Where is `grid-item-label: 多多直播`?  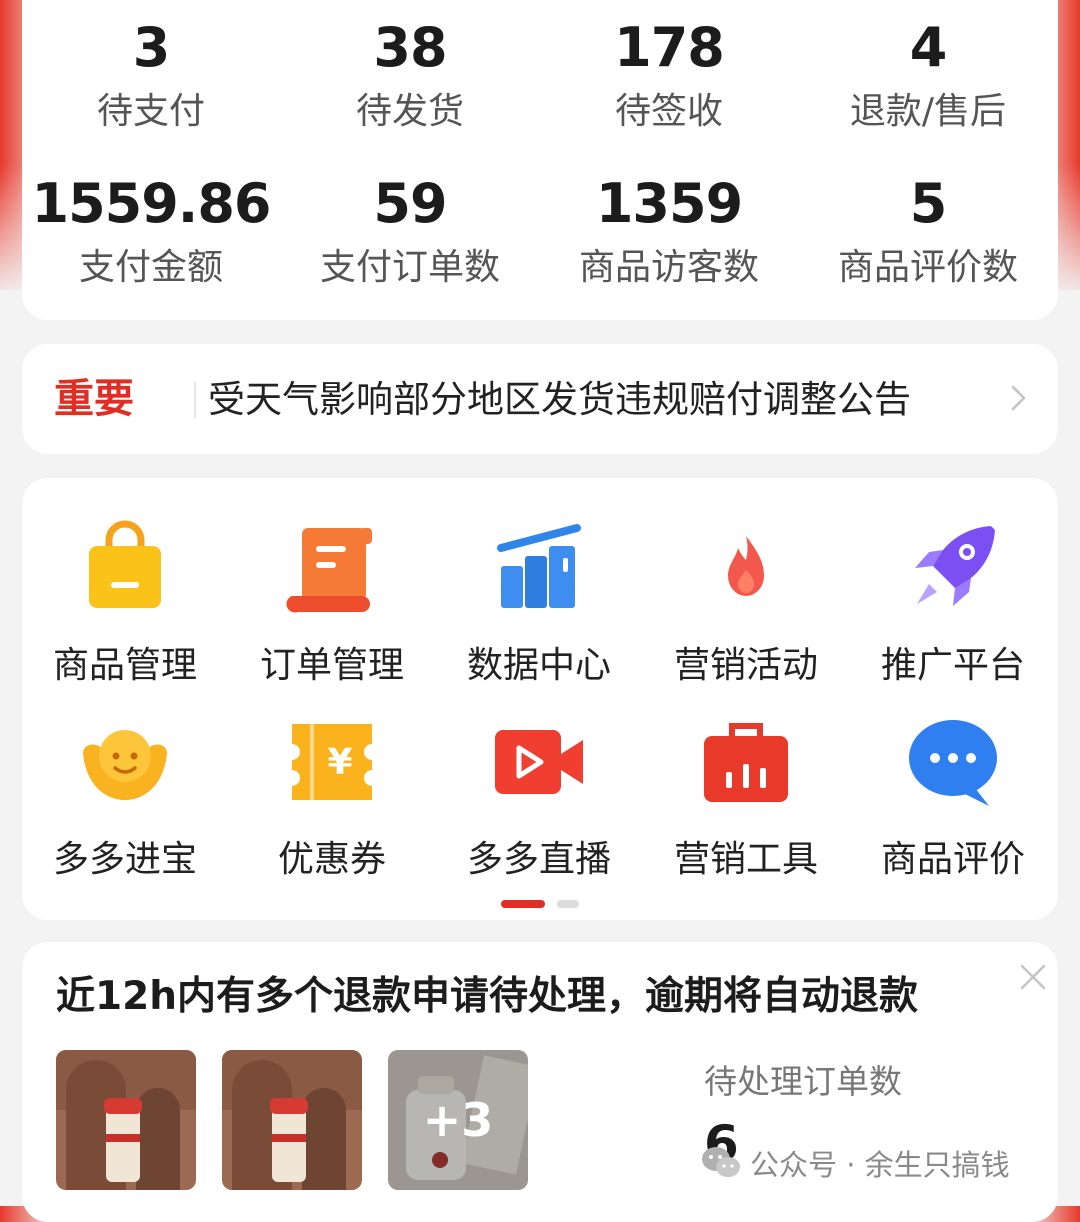 grid-item-label: 多多直播 is located at coordinates (538, 859).